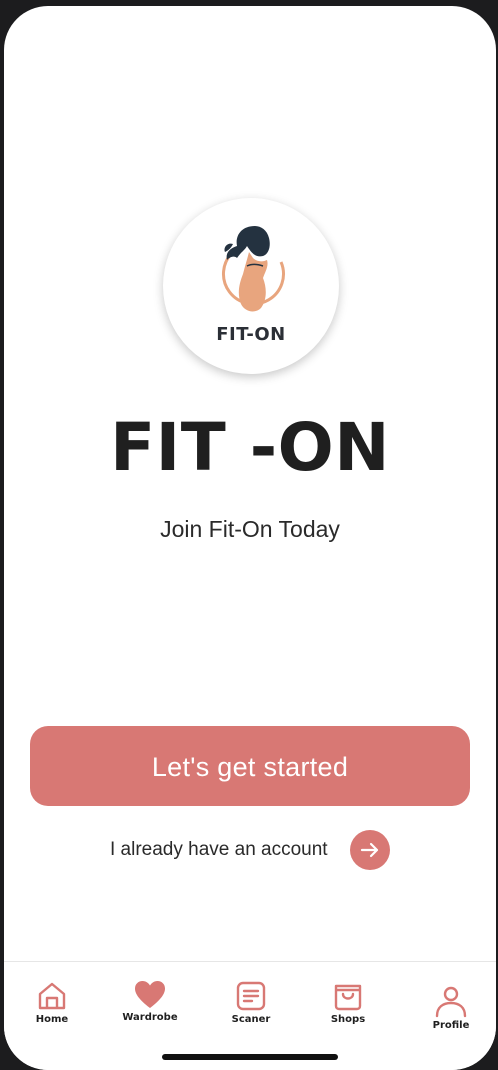  I want to click on arrow-right-icon, so click(369, 850).